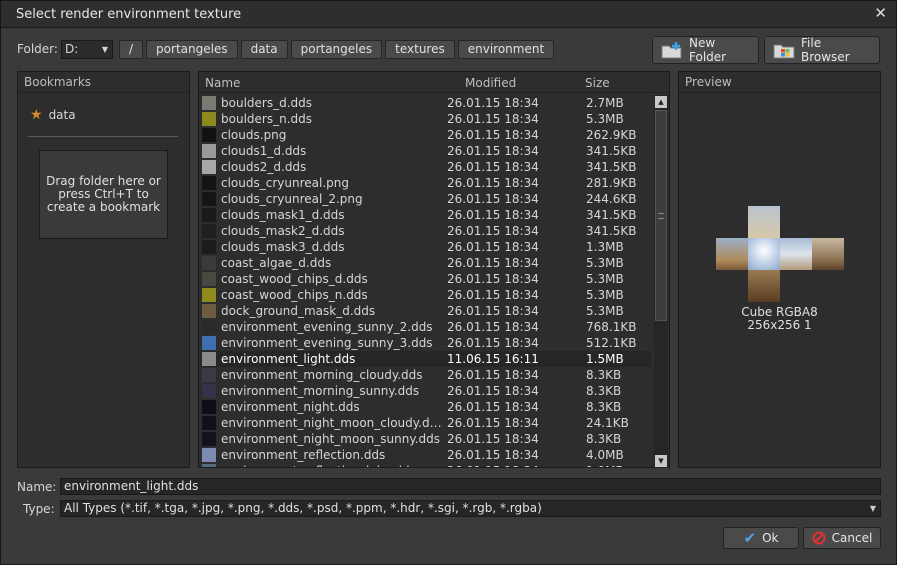 The height and width of the screenshot is (565, 897). I want to click on preview-header: Preview, so click(779, 82).